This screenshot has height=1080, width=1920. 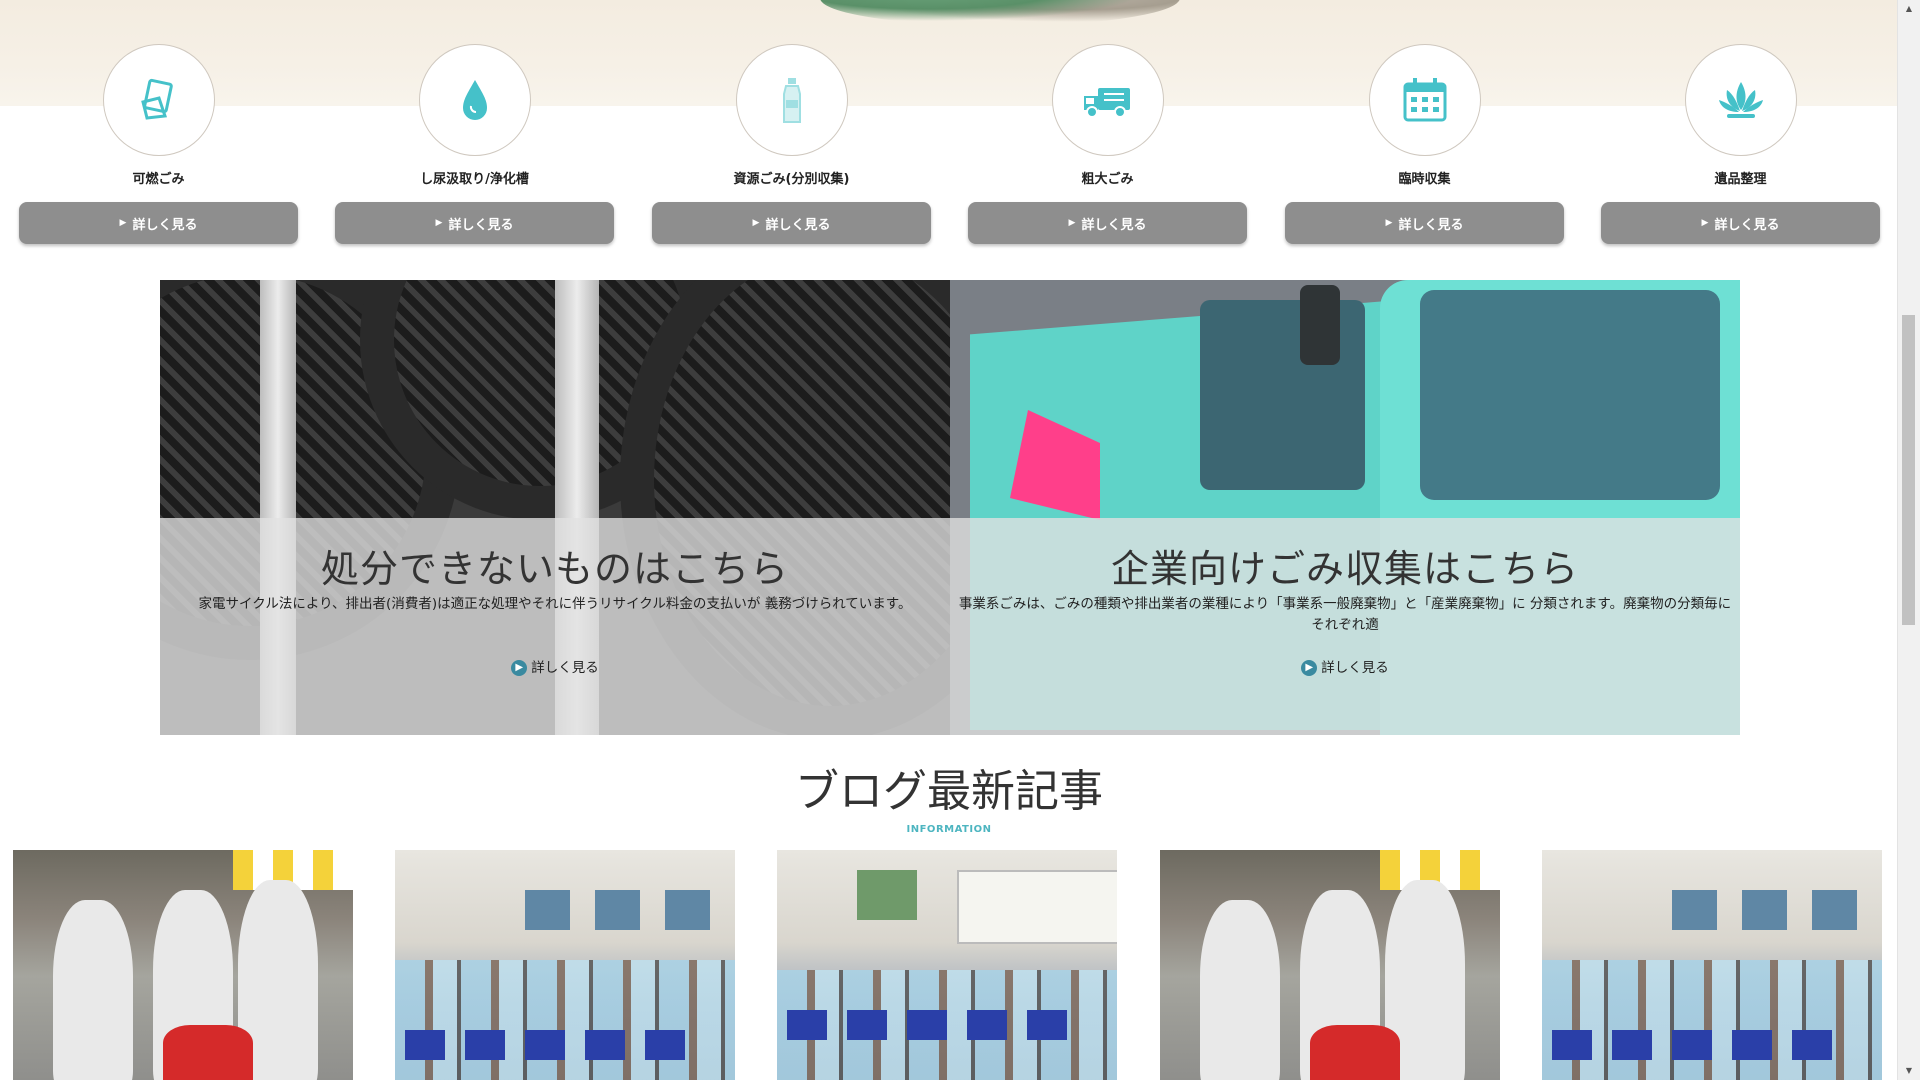 I want to click on category-bulky: 粗大ごみ ▶ 詳しく見る, so click(x=1107, y=144).